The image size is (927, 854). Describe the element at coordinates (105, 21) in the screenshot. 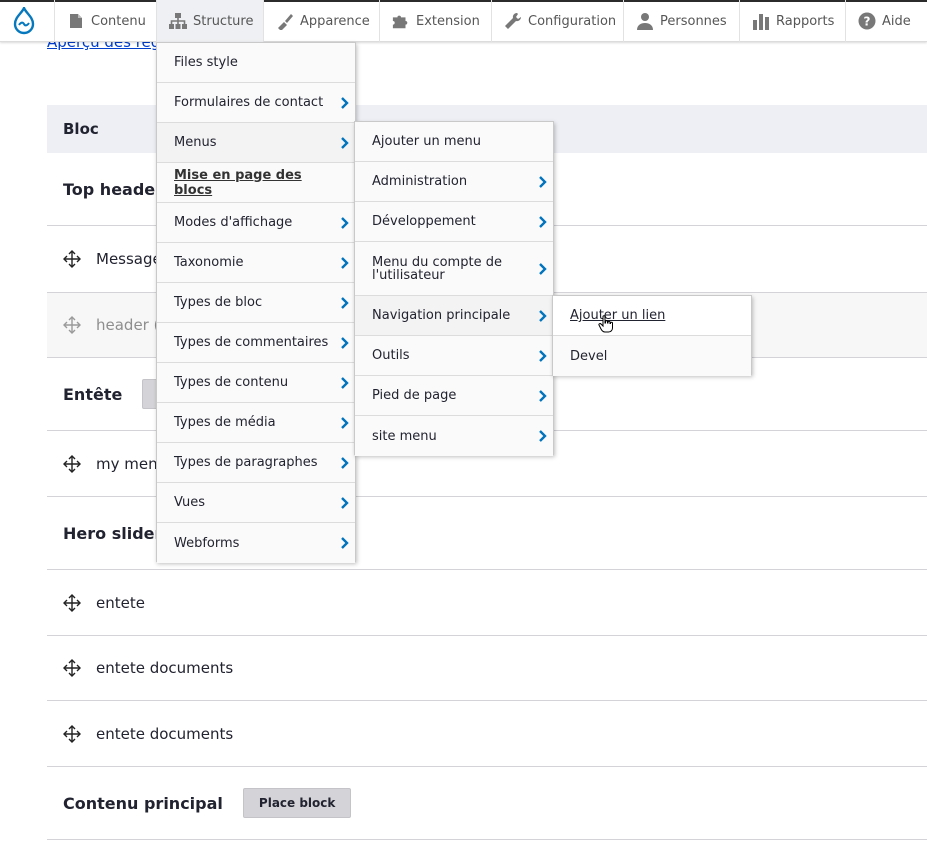

I see `toolbar-tab-contenu: Contenu` at that location.